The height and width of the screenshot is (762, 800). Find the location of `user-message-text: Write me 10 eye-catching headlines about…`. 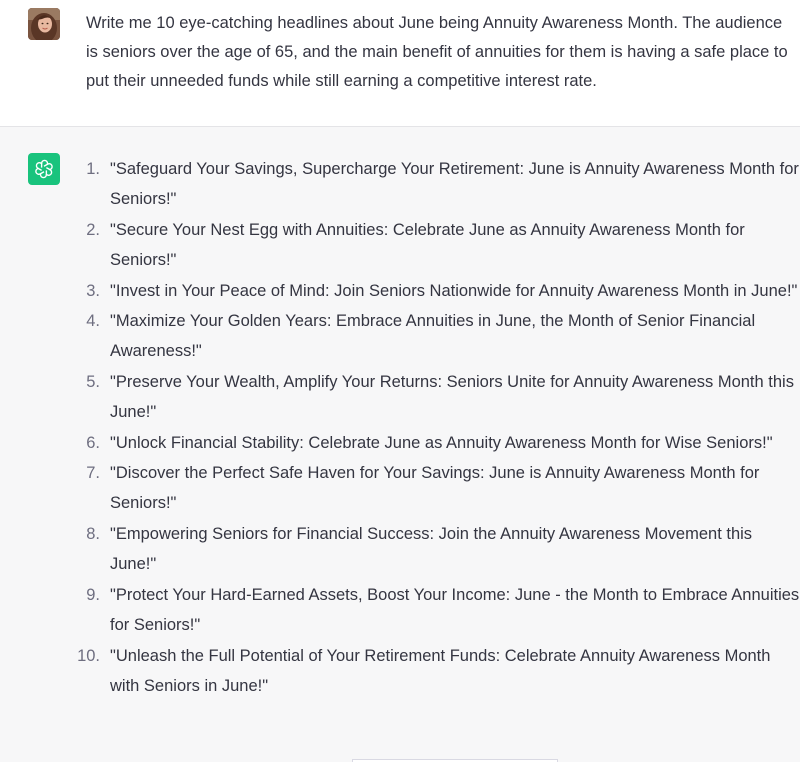

user-message-text: Write me 10 eye-catching headlines about… is located at coordinates (437, 52).